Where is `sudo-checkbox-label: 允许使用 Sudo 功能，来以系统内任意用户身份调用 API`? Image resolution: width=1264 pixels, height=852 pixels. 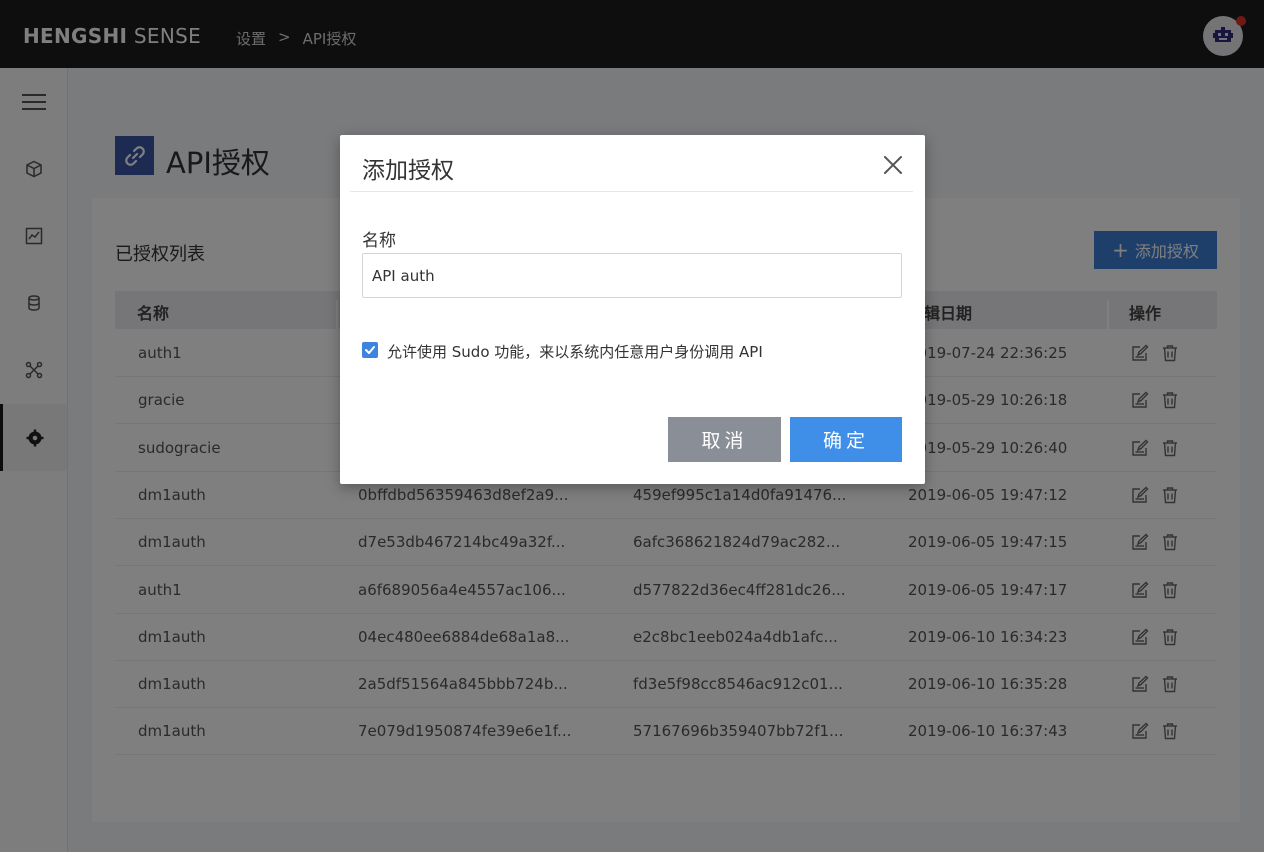
sudo-checkbox-label: 允许使用 Sudo 功能，来以系统内任意用户身份调用 API is located at coordinates (575, 351).